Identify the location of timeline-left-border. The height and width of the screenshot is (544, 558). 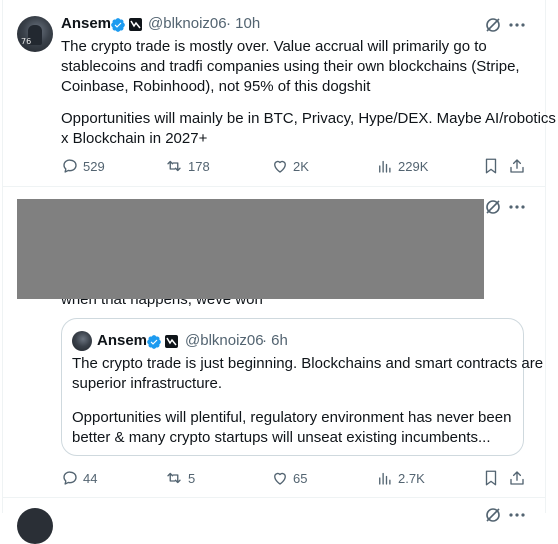
(2, 256).